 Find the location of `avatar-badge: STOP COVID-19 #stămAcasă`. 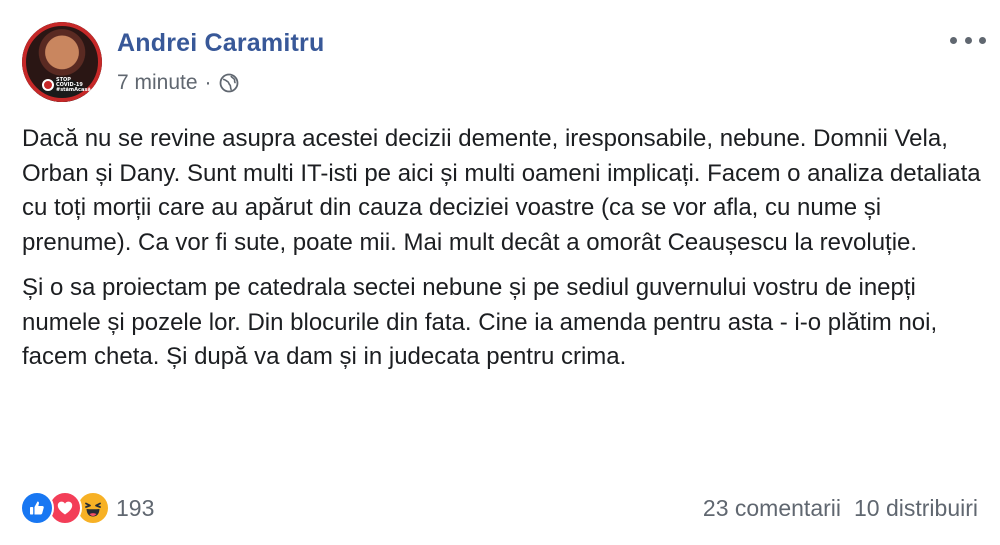

avatar-badge: STOP COVID-19 #stămAcasă is located at coordinates (66, 85).